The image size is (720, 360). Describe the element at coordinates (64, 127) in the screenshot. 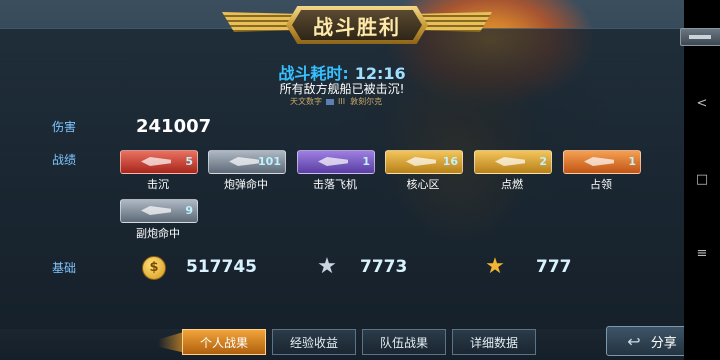

I see `damage-label: 伤害` at that location.